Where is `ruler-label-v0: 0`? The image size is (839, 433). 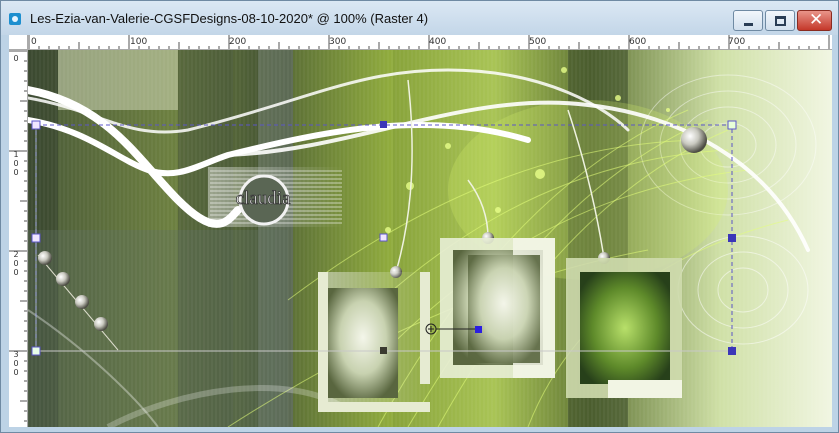
ruler-label-v0: 0 is located at coordinates (16, 58).